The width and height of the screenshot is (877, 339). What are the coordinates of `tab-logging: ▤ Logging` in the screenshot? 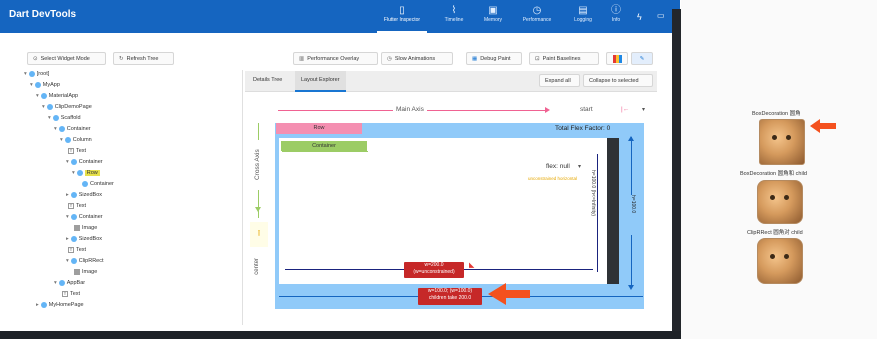 It's located at (583, 18).